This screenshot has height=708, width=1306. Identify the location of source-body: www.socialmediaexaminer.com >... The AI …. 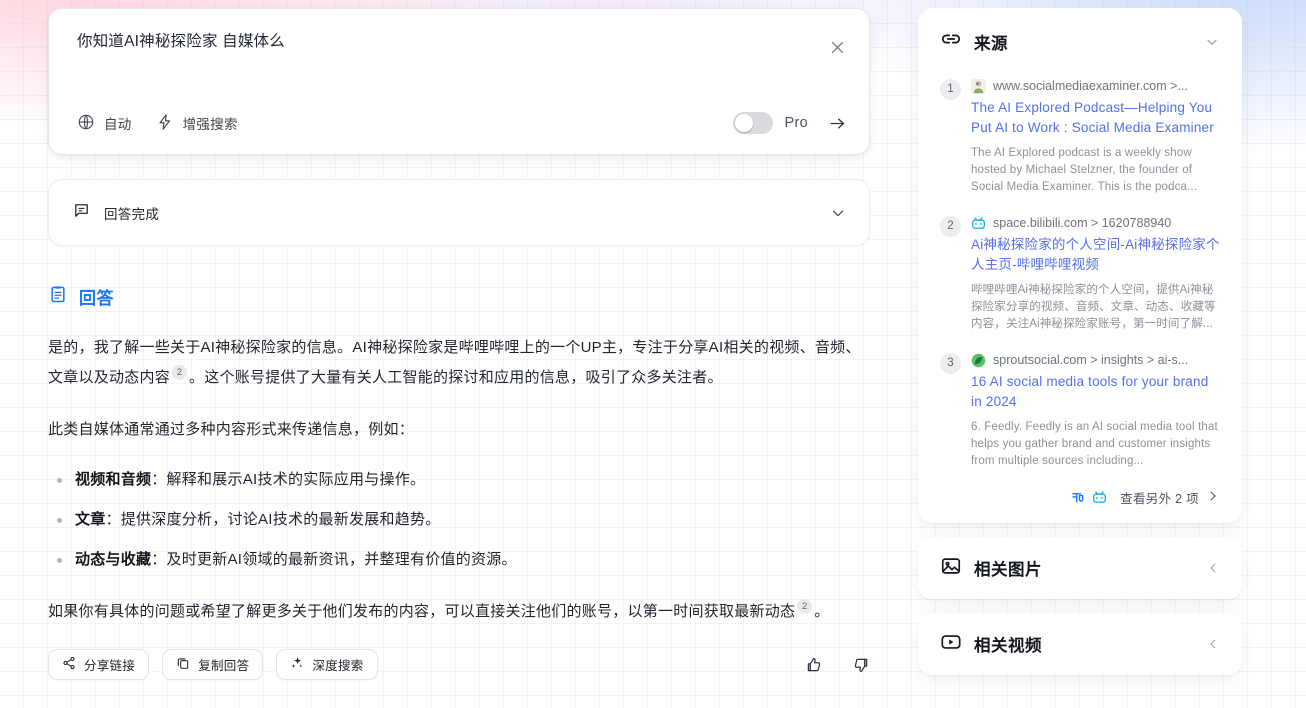
(1095, 136).